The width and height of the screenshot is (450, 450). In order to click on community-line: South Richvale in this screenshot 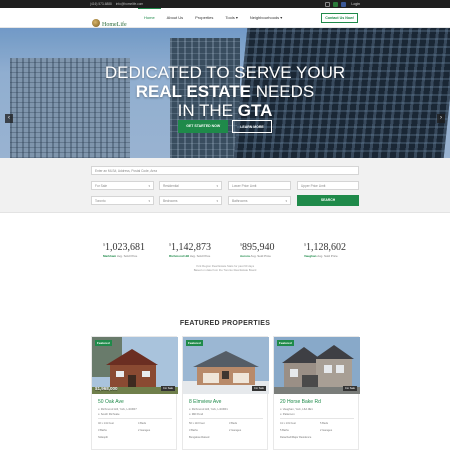, I will do `click(110, 414)`.